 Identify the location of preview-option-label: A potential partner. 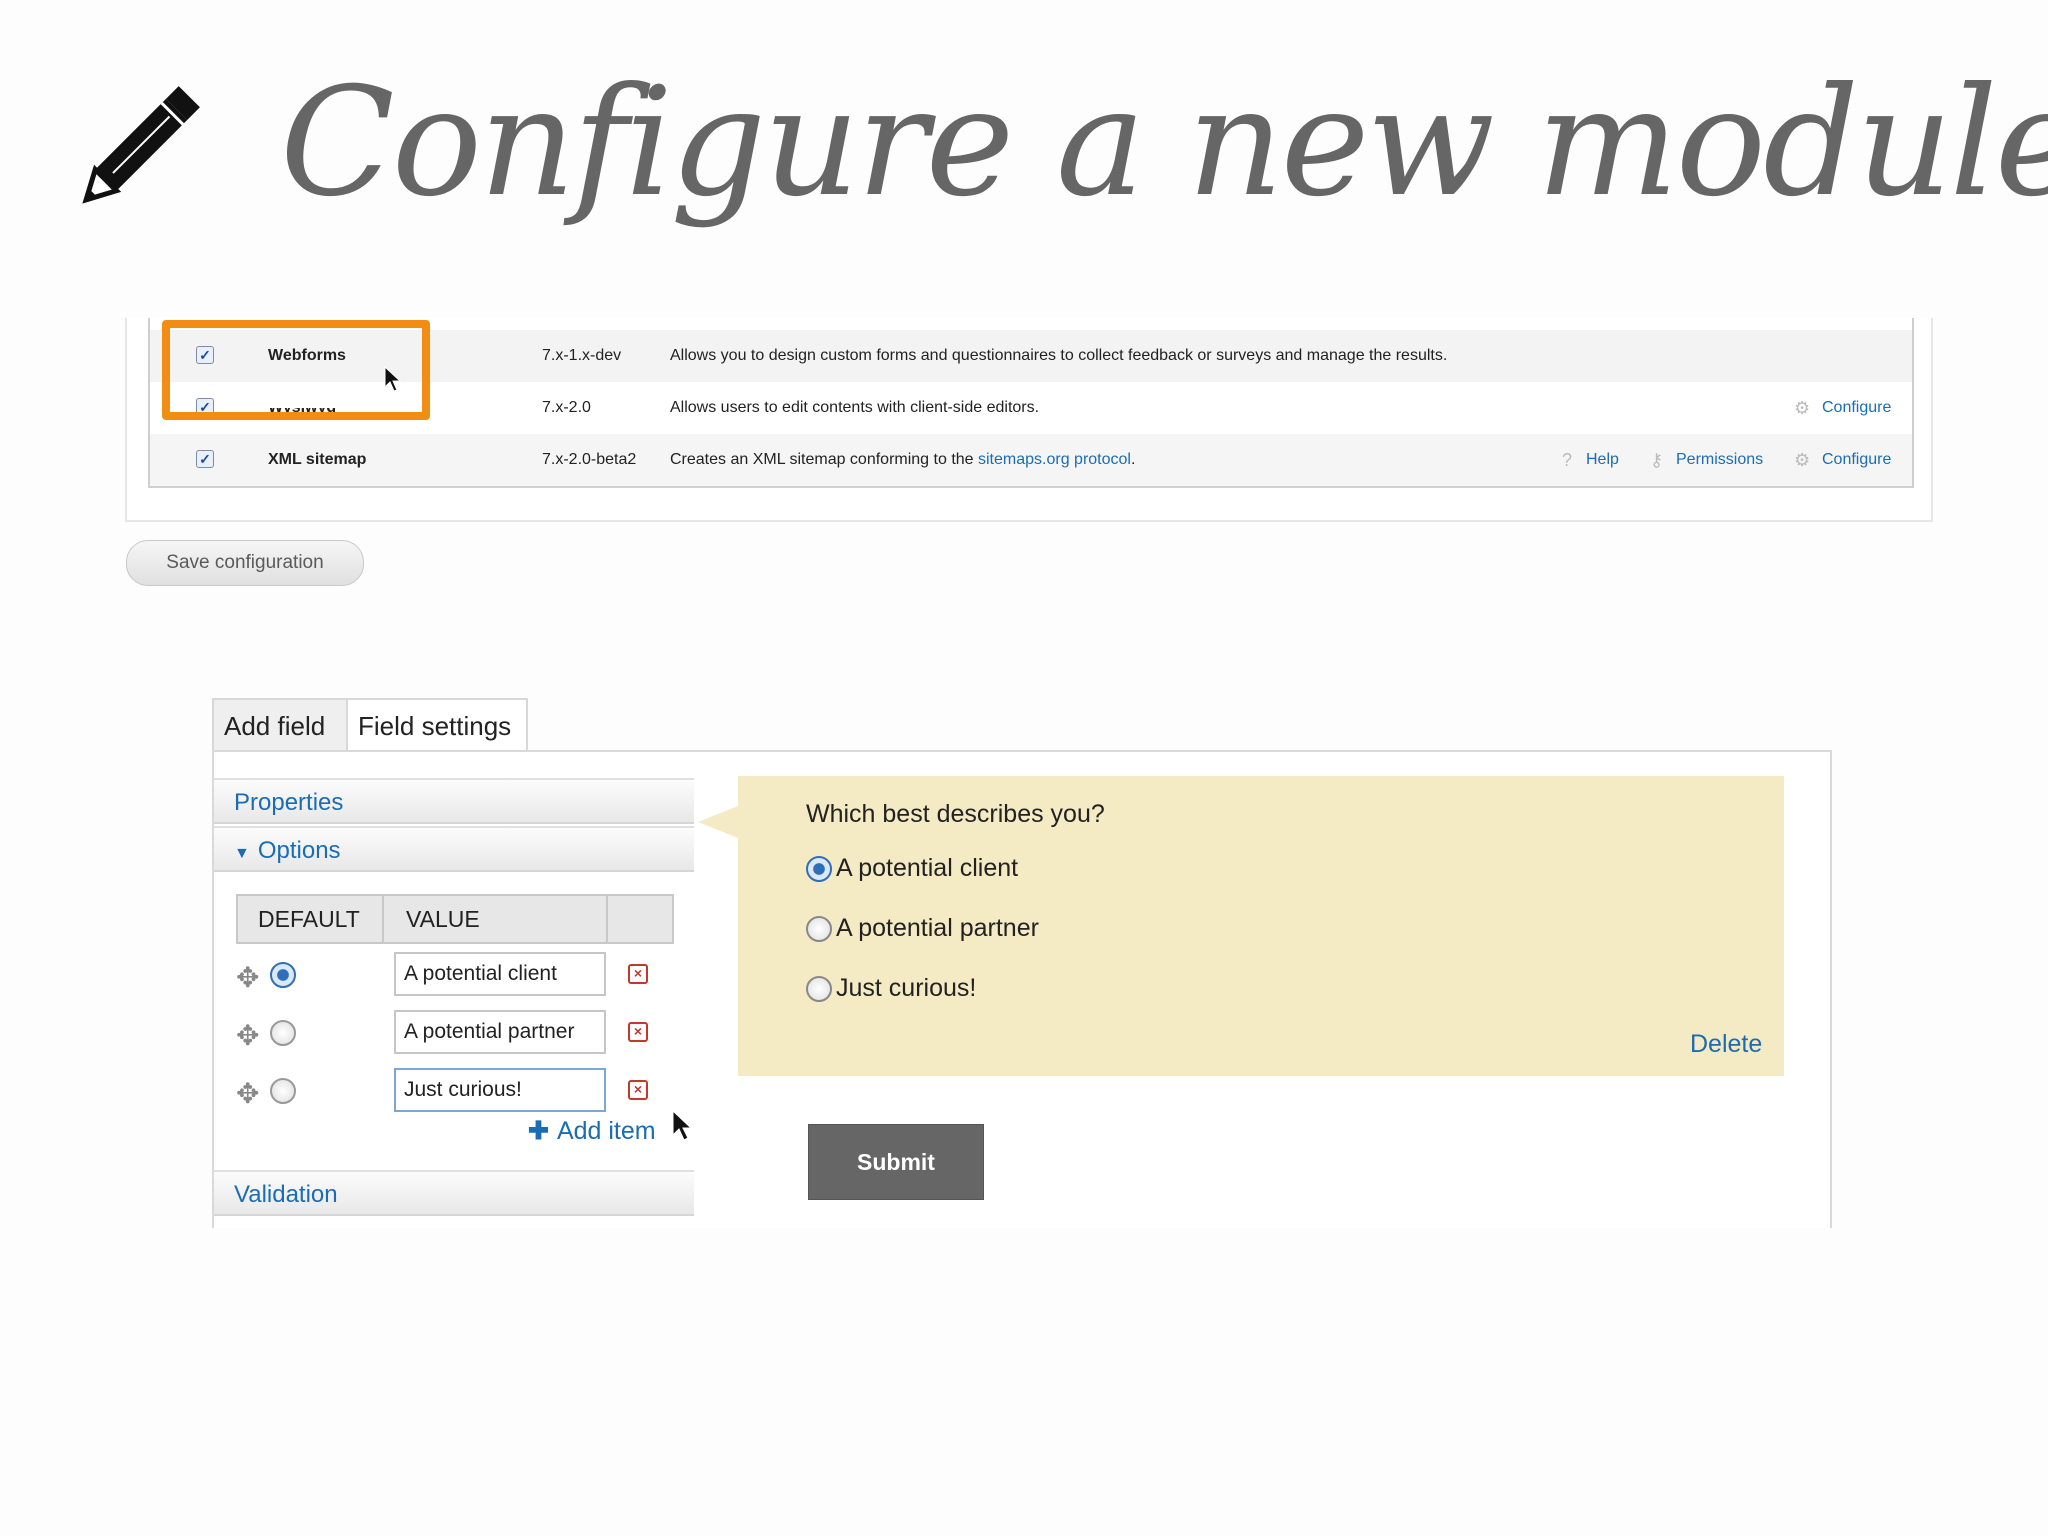
(937, 928).